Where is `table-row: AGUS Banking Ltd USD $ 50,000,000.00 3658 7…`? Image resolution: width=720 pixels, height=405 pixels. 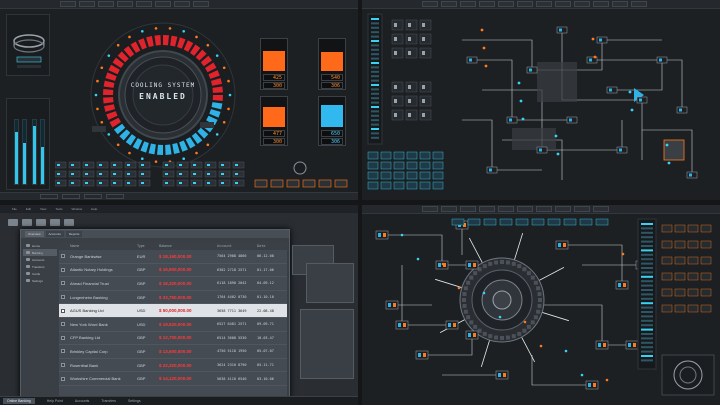 table-row: AGUS Banking Ltd USD $ 50,000,000.00 3658 7… is located at coordinates (173, 311).